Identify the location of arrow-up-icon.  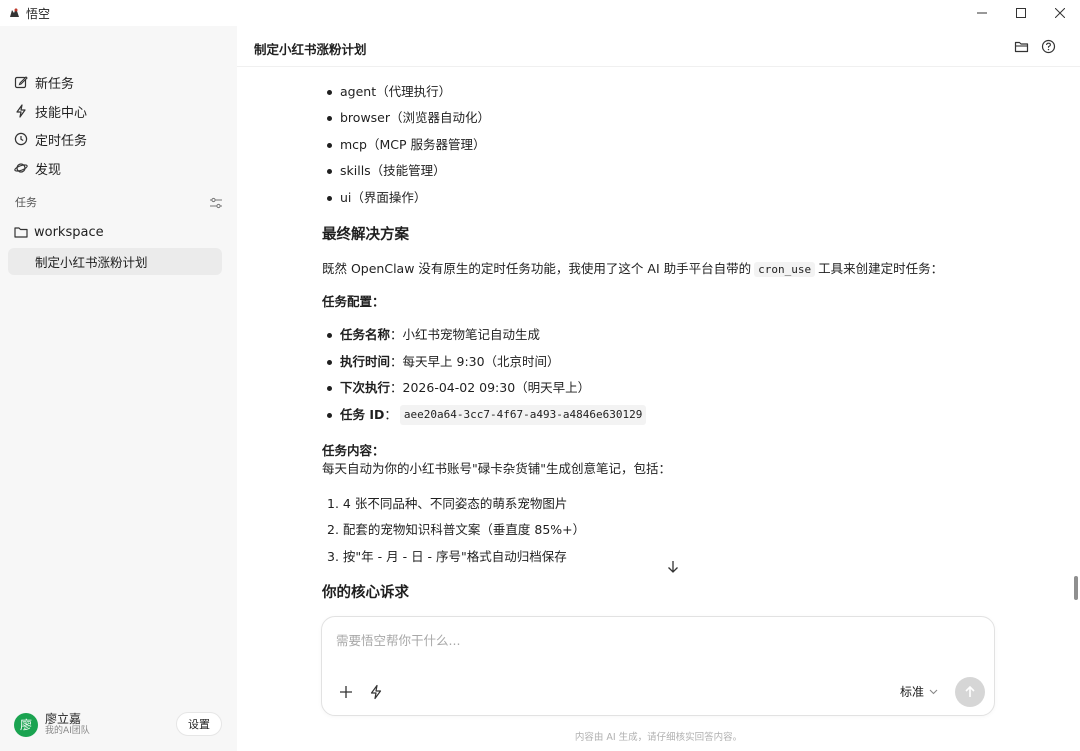
(970, 691).